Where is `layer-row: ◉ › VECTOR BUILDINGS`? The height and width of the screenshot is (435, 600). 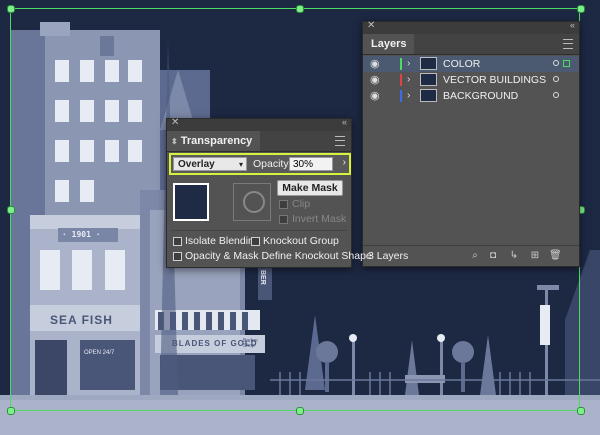 layer-row: ◉ › VECTOR BUILDINGS is located at coordinates (471, 80).